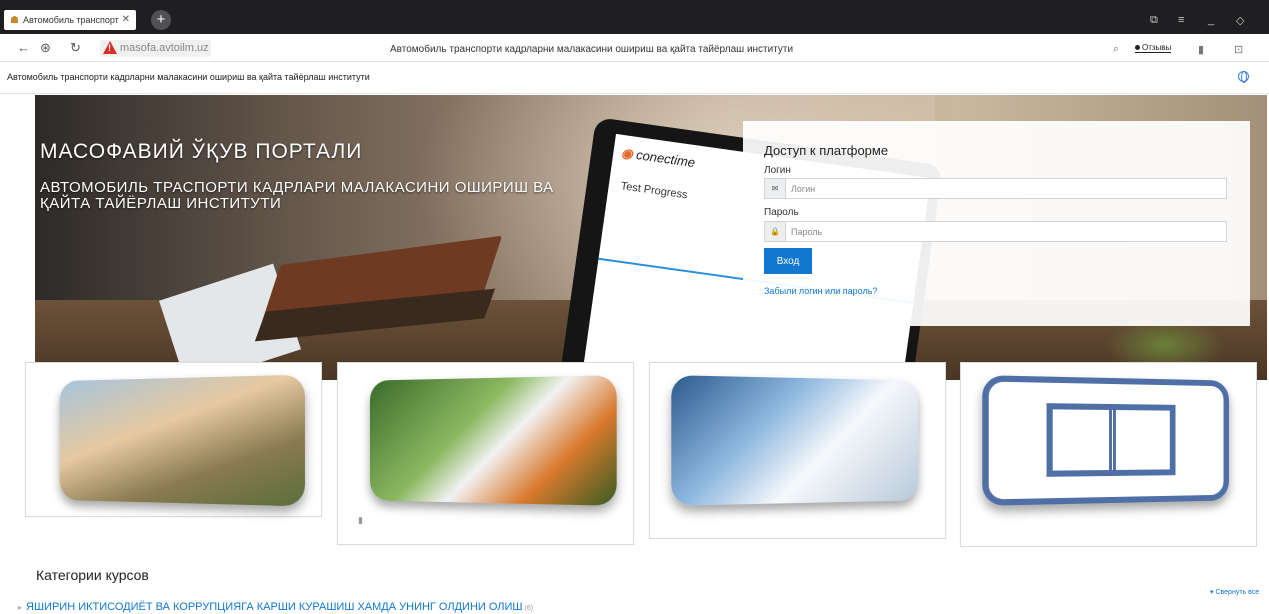  Describe the element at coordinates (634, 17) in the screenshot. I see `browser-tab-strip: ☗ Автомобиль транспорт ✕ + ⧉ ≡ _ ◇` at that location.